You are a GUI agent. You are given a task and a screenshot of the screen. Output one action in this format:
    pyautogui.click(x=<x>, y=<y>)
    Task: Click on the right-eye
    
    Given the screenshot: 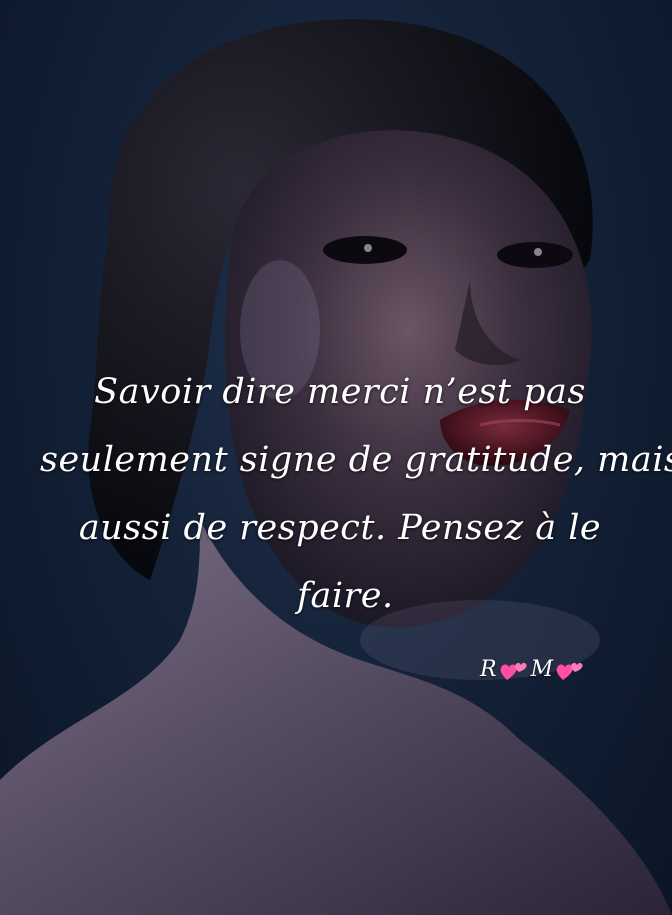 What is the action you would take?
    pyautogui.click(x=535, y=255)
    